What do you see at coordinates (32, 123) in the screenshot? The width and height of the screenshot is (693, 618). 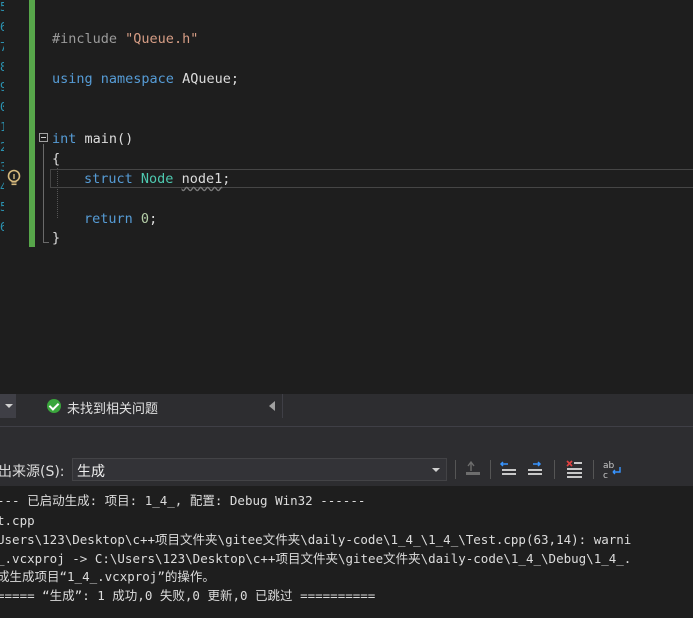 I see `change-tracking-bar` at bounding box center [32, 123].